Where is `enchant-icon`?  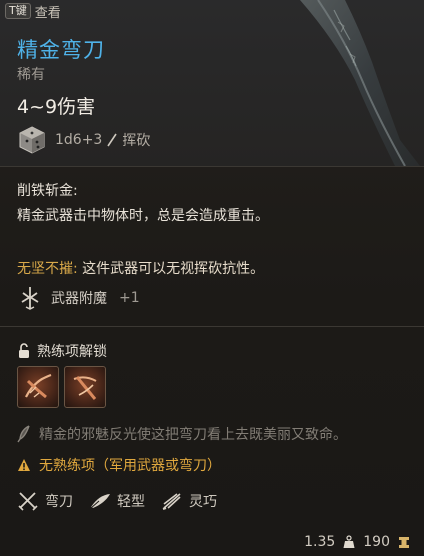
enchant-icon is located at coordinates (30, 298).